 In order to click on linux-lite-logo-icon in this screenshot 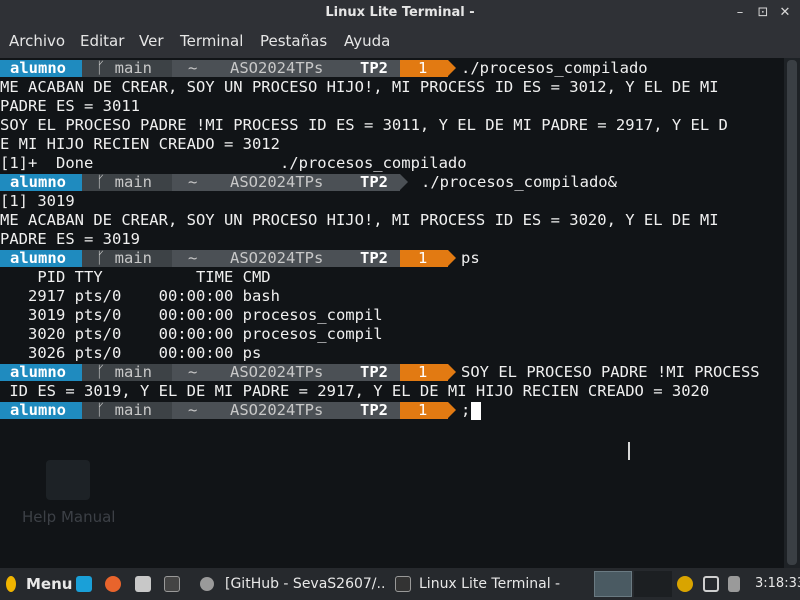, I will do `click(11, 584)`.